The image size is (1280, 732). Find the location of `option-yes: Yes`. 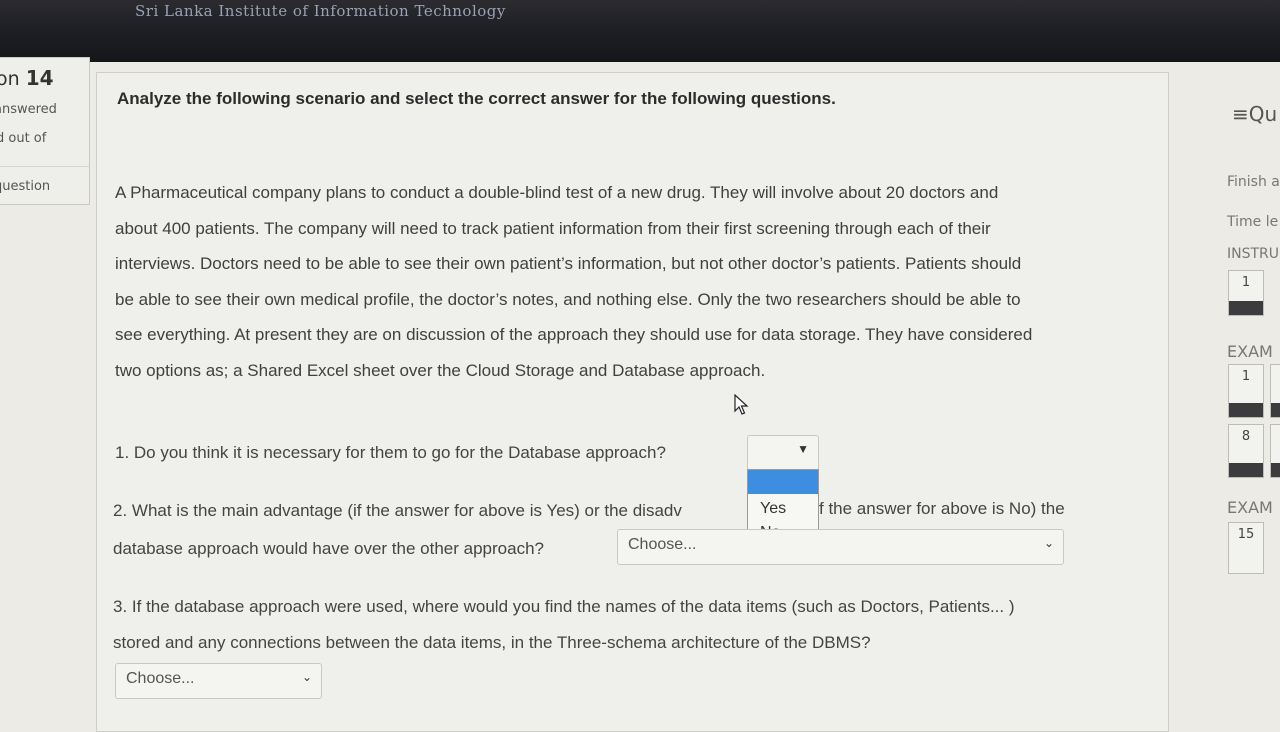

option-yes: Yes is located at coordinates (783, 510).